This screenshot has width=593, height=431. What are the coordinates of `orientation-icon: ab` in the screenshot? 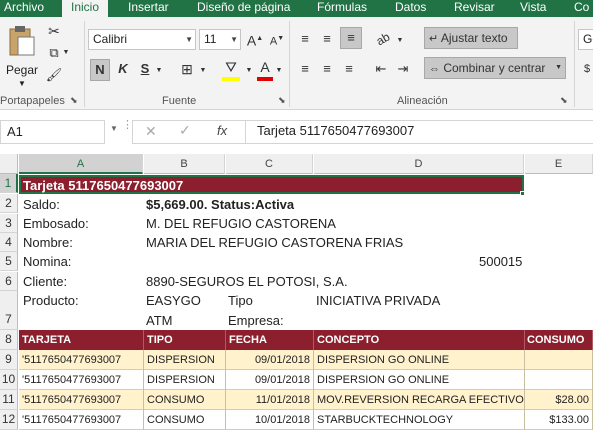 It's located at (382, 39).